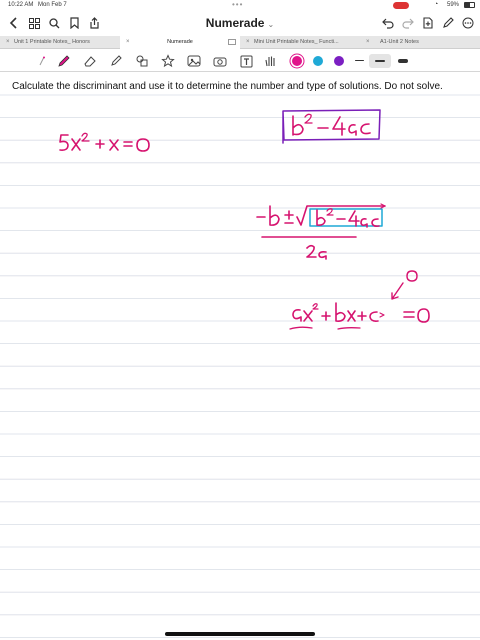 The width and height of the screenshot is (480, 640). I want to click on drawing-toolbar, so click(240, 61).